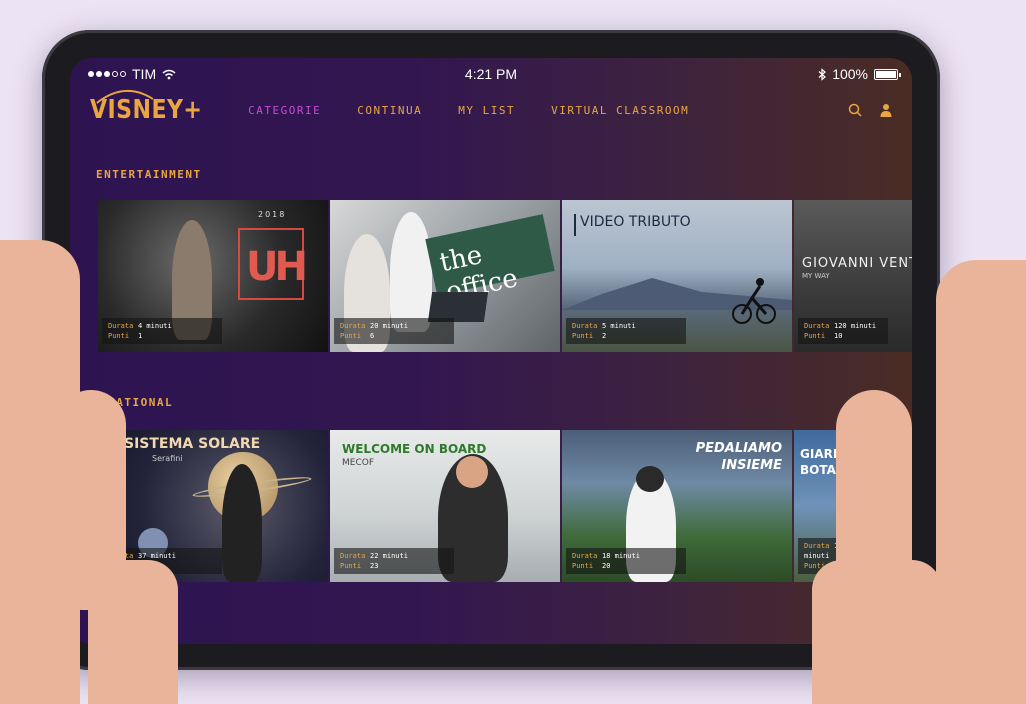 This screenshot has height=704, width=1026. What do you see at coordinates (981, 482) in the screenshot?
I see `right-hand` at bounding box center [981, 482].